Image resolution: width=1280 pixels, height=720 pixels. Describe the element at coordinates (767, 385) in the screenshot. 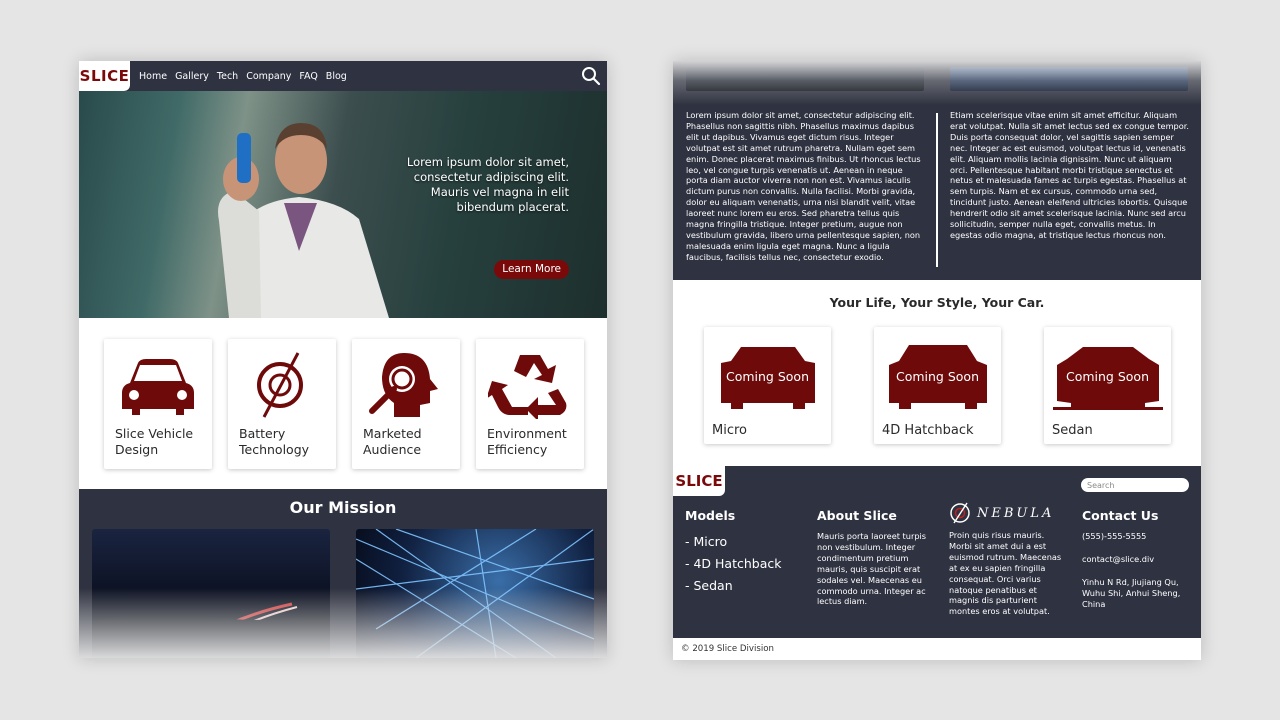

I see `model-card-micro: Coming Soon Micro` at that location.